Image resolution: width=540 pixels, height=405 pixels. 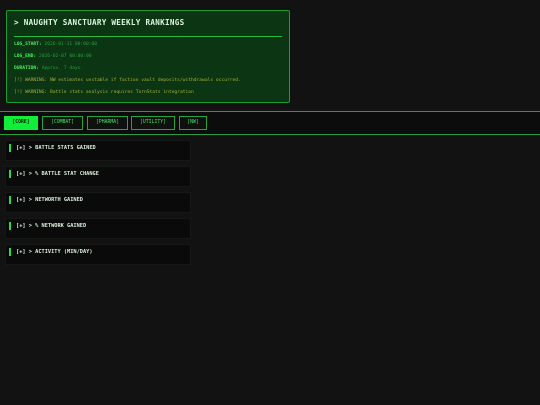 What do you see at coordinates (62, 68) in the screenshot?
I see `duration-value: Approx. 7 days.` at bounding box center [62, 68].